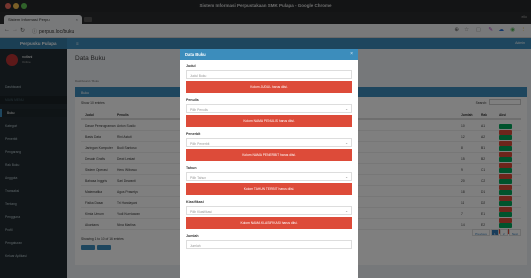 This screenshot has width=531, height=278. Describe the element at coordinates (269, 87) in the screenshot. I see `validation-error: Kolom JUDUL harus diisi.` at that location.